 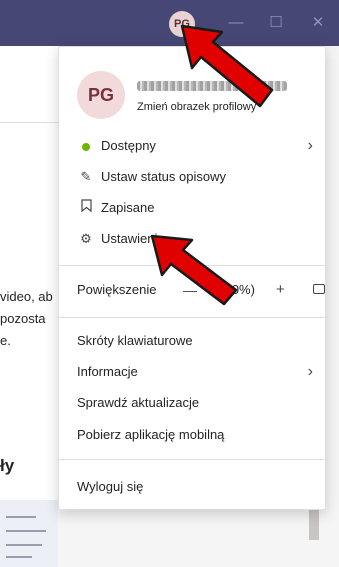 I want to click on status-label: Dostępny, so click(x=128, y=145).